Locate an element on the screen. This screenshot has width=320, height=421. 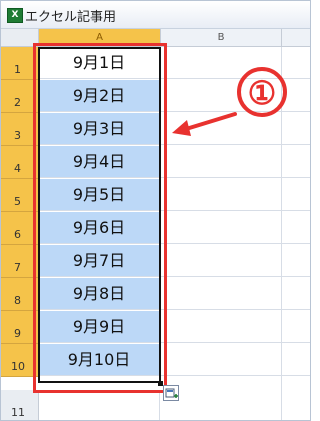
cell-a8: 9月8日 is located at coordinates (99, 294).